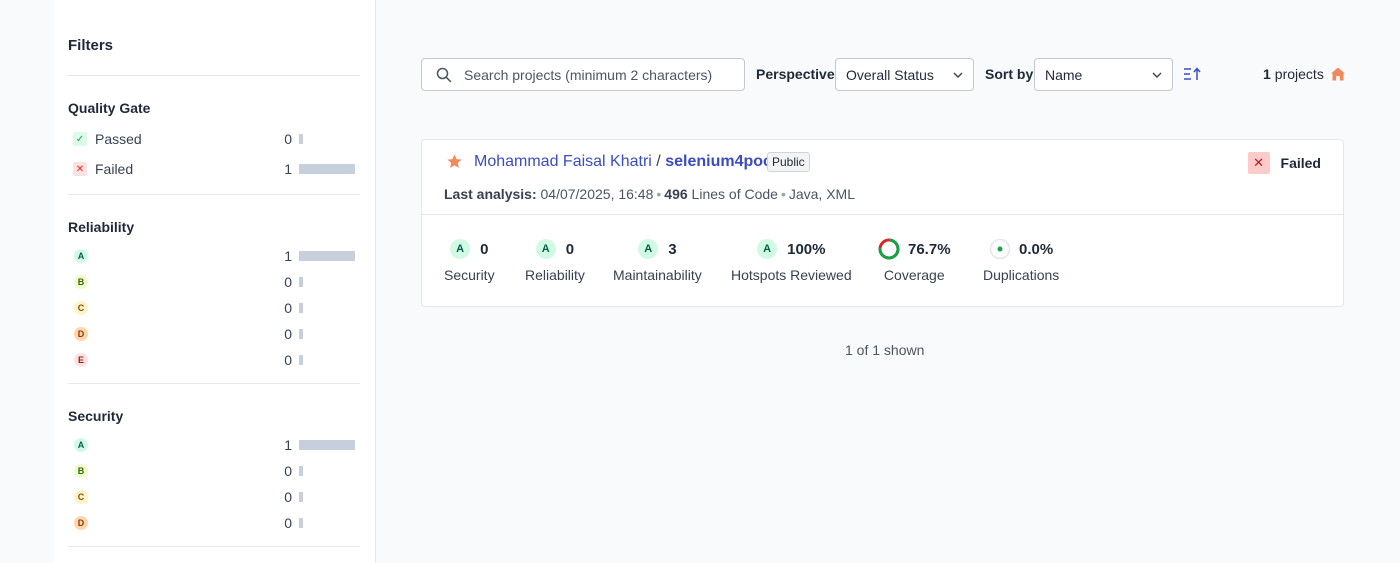  Describe the element at coordinates (885, 350) in the screenshot. I see `results-shown: 1 of 1 shown` at that location.